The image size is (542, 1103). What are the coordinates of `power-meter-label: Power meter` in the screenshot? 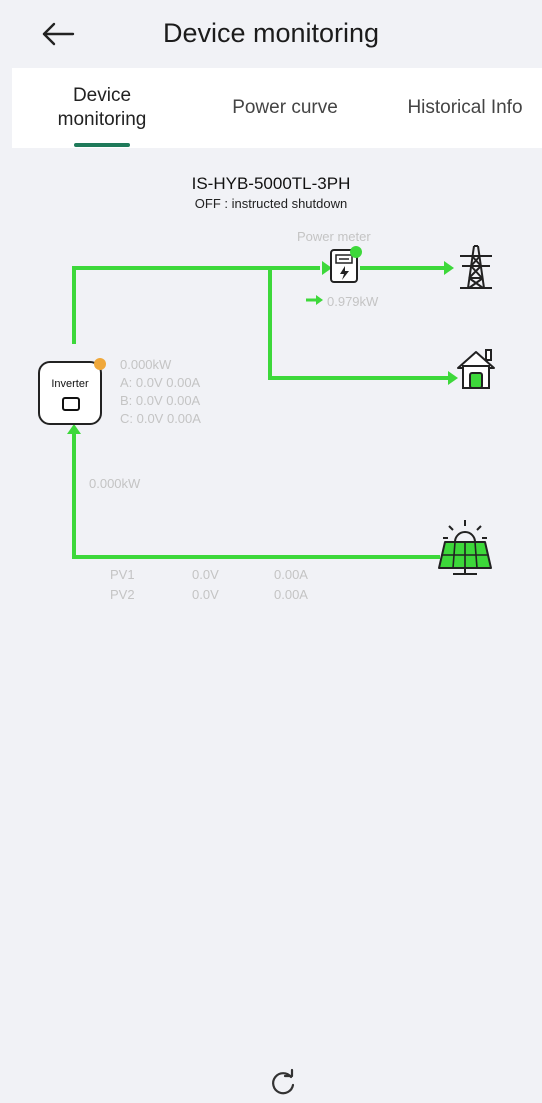 It's located at (334, 236).